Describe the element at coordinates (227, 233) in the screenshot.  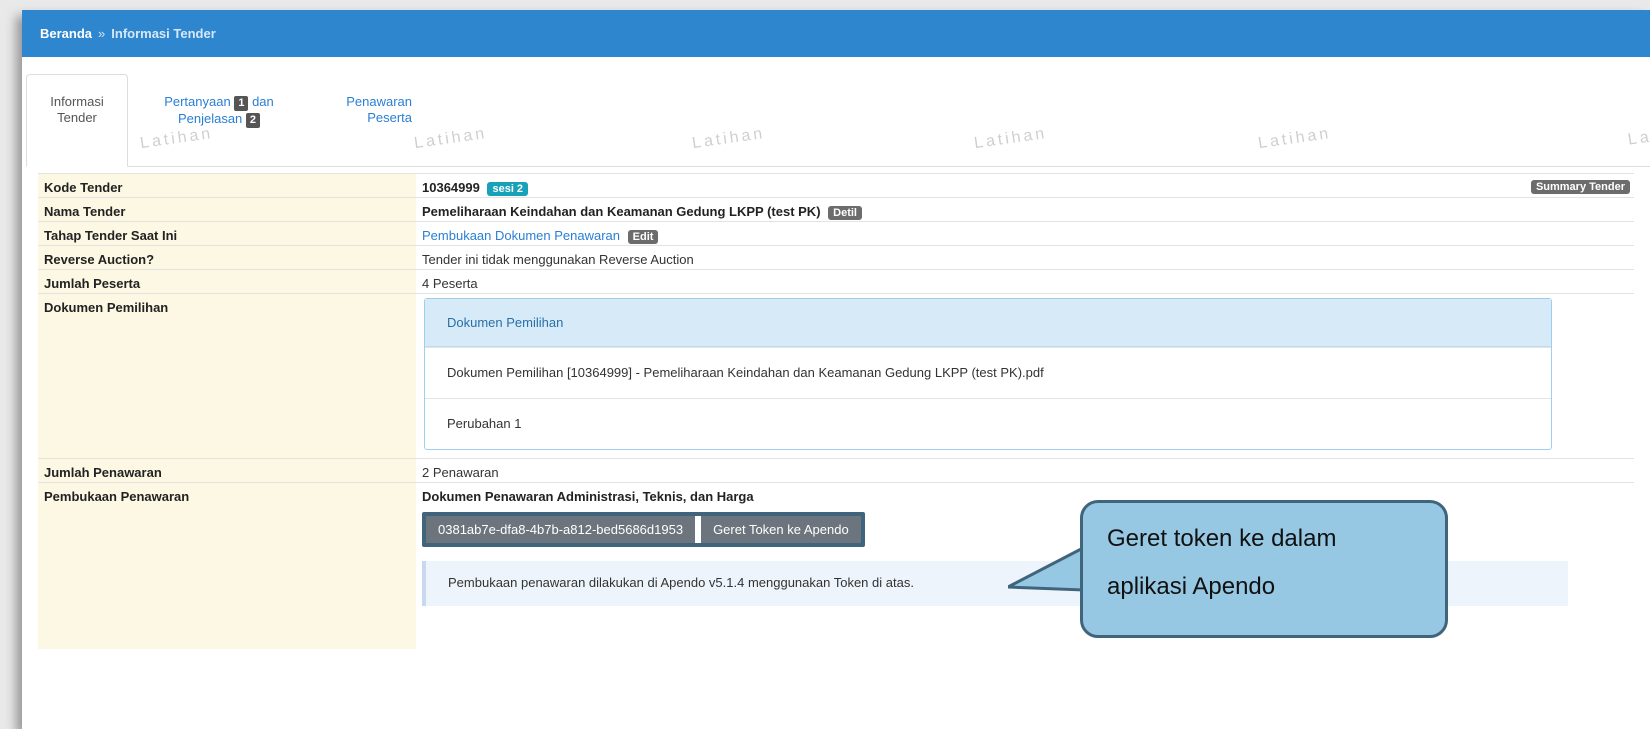
I see `row-label: Tahap Tender Saat Ini` at that location.